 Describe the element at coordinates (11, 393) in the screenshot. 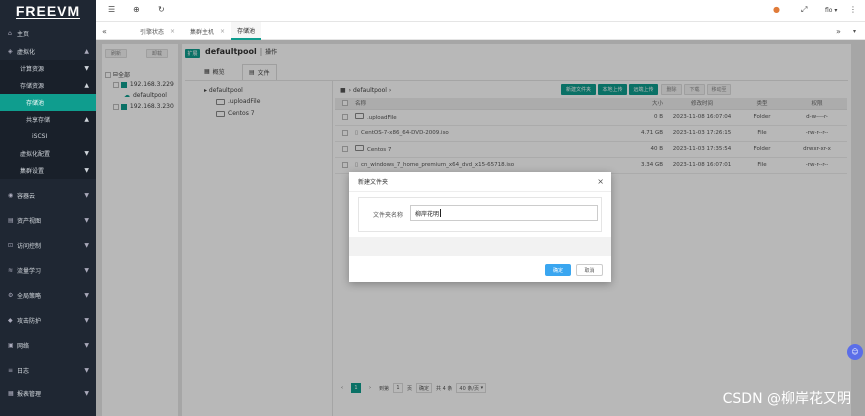

I see `report-icon: ▦` at that location.